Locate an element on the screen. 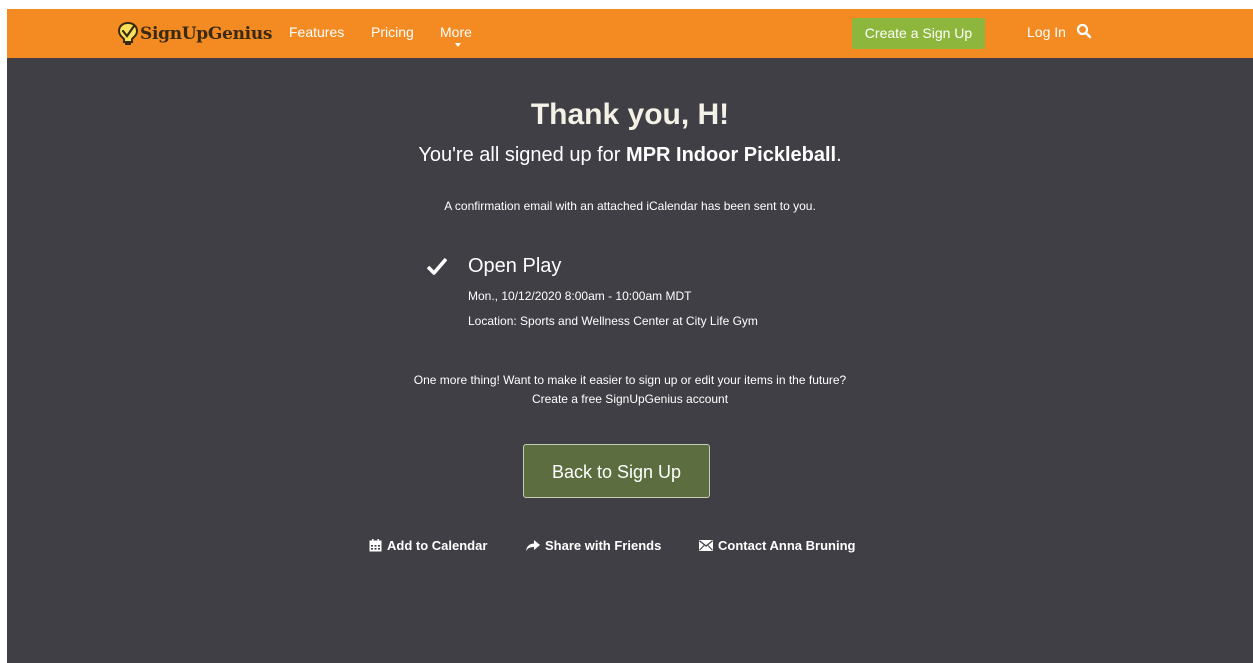  signed-up-prefix: You're all signed up for is located at coordinates (522, 155).